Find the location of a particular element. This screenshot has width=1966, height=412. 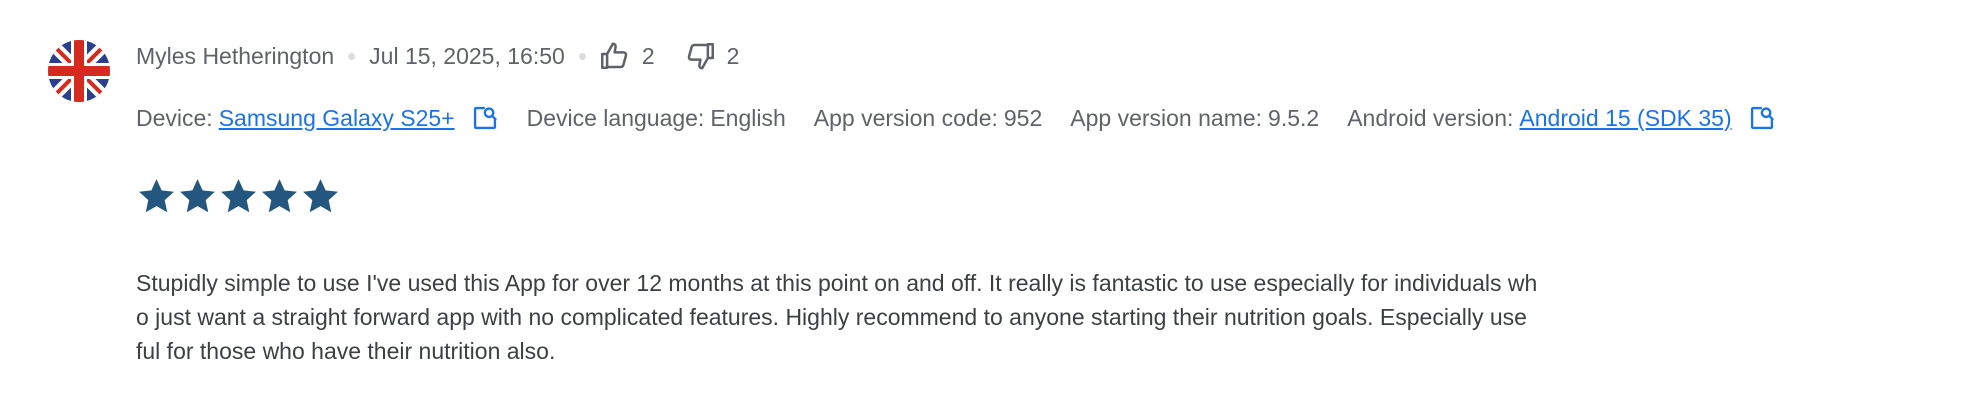

language-label: Device language: is located at coordinates (615, 117).